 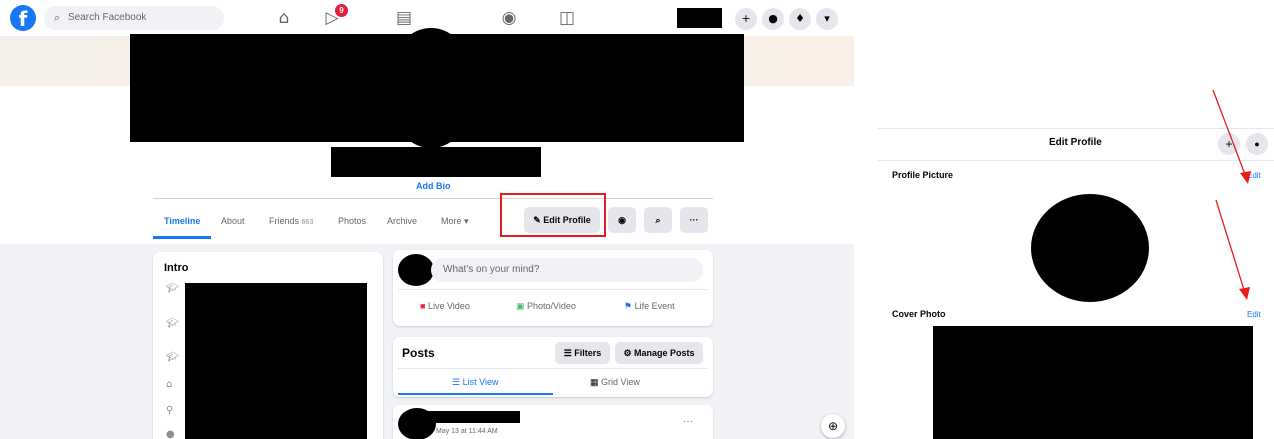 What do you see at coordinates (620, 382) in the screenshot?
I see `grid-view-label: Grid View` at bounding box center [620, 382].